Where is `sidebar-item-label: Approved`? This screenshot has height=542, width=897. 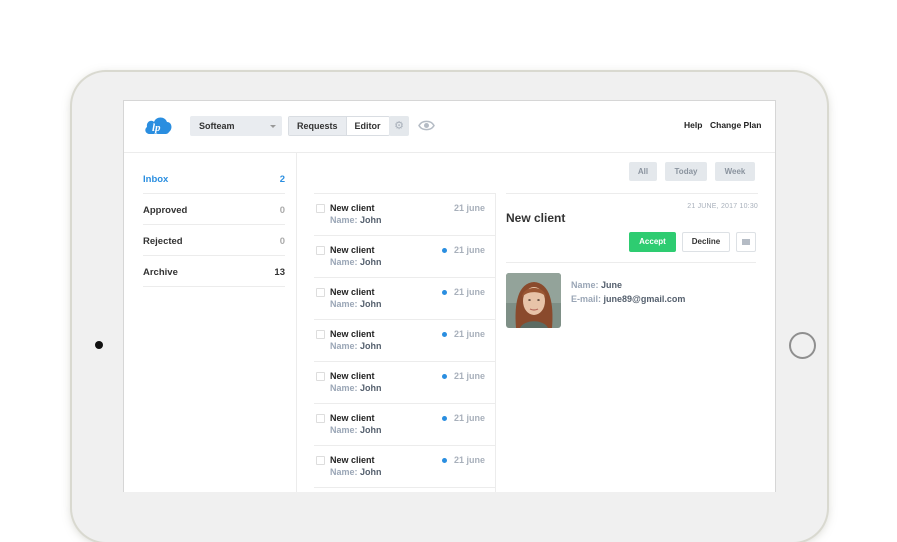 sidebar-item-label: Approved is located at coordinates (165, 210).